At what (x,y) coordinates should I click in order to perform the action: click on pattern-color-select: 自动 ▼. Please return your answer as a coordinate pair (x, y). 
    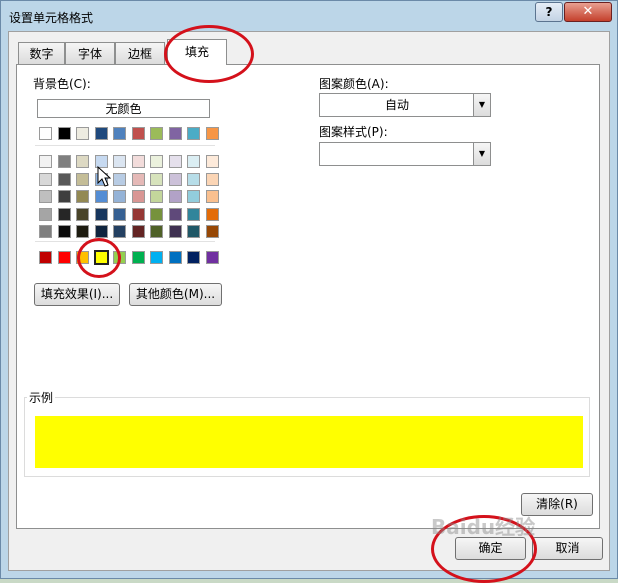
    Looking at the image, I should click on (405, 105).